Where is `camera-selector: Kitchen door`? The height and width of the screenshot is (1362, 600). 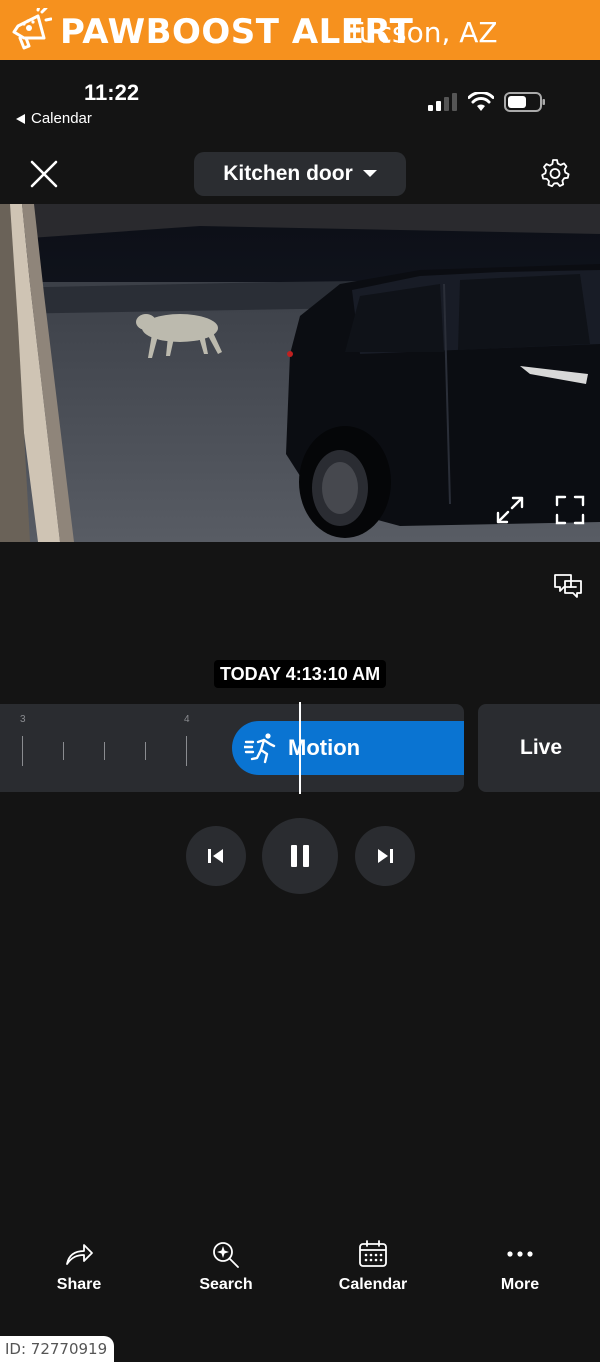
camera-selector: Kitchen door is located at coordinates (300, 174).